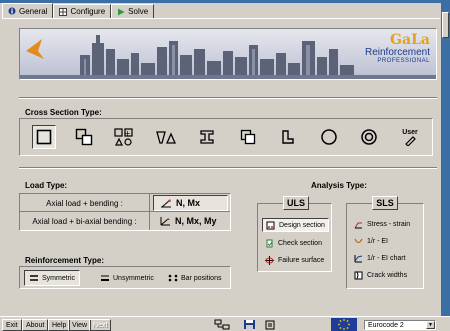  What do you see at coordinates (63, 112) in the screenshot?
I see `cross-section-title: Cross Section Type:` at bounding box center [63, 112].